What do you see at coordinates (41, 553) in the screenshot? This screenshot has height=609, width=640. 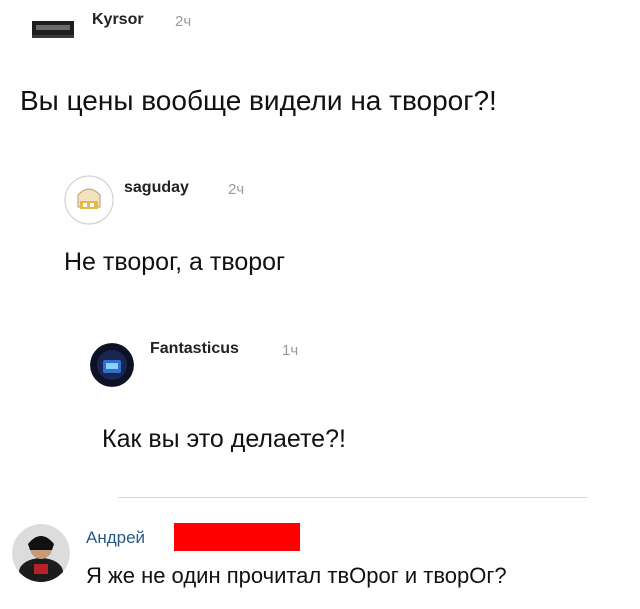 I see `avatar-andrey` at bounding box center [41, 553].